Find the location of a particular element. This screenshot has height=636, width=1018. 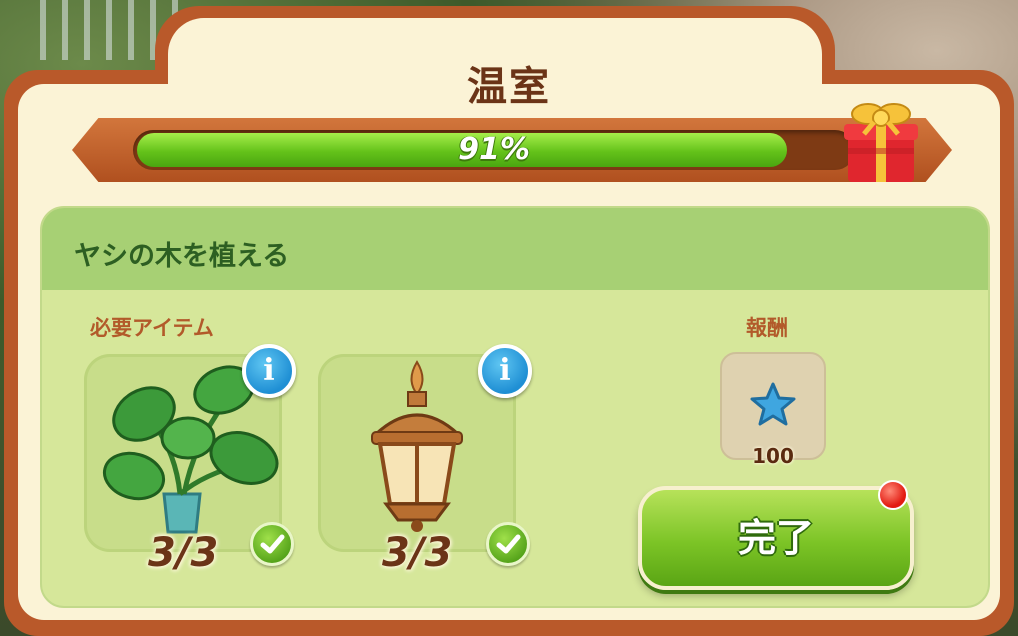

item-info-button-lantern: i is located at coordinates (505, 371).